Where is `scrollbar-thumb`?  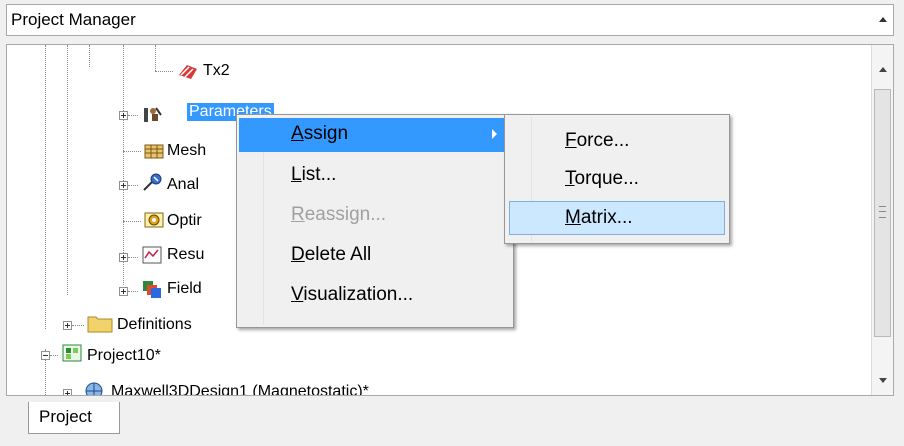
scrollbar-thumb is located at coordinates (882, 213).